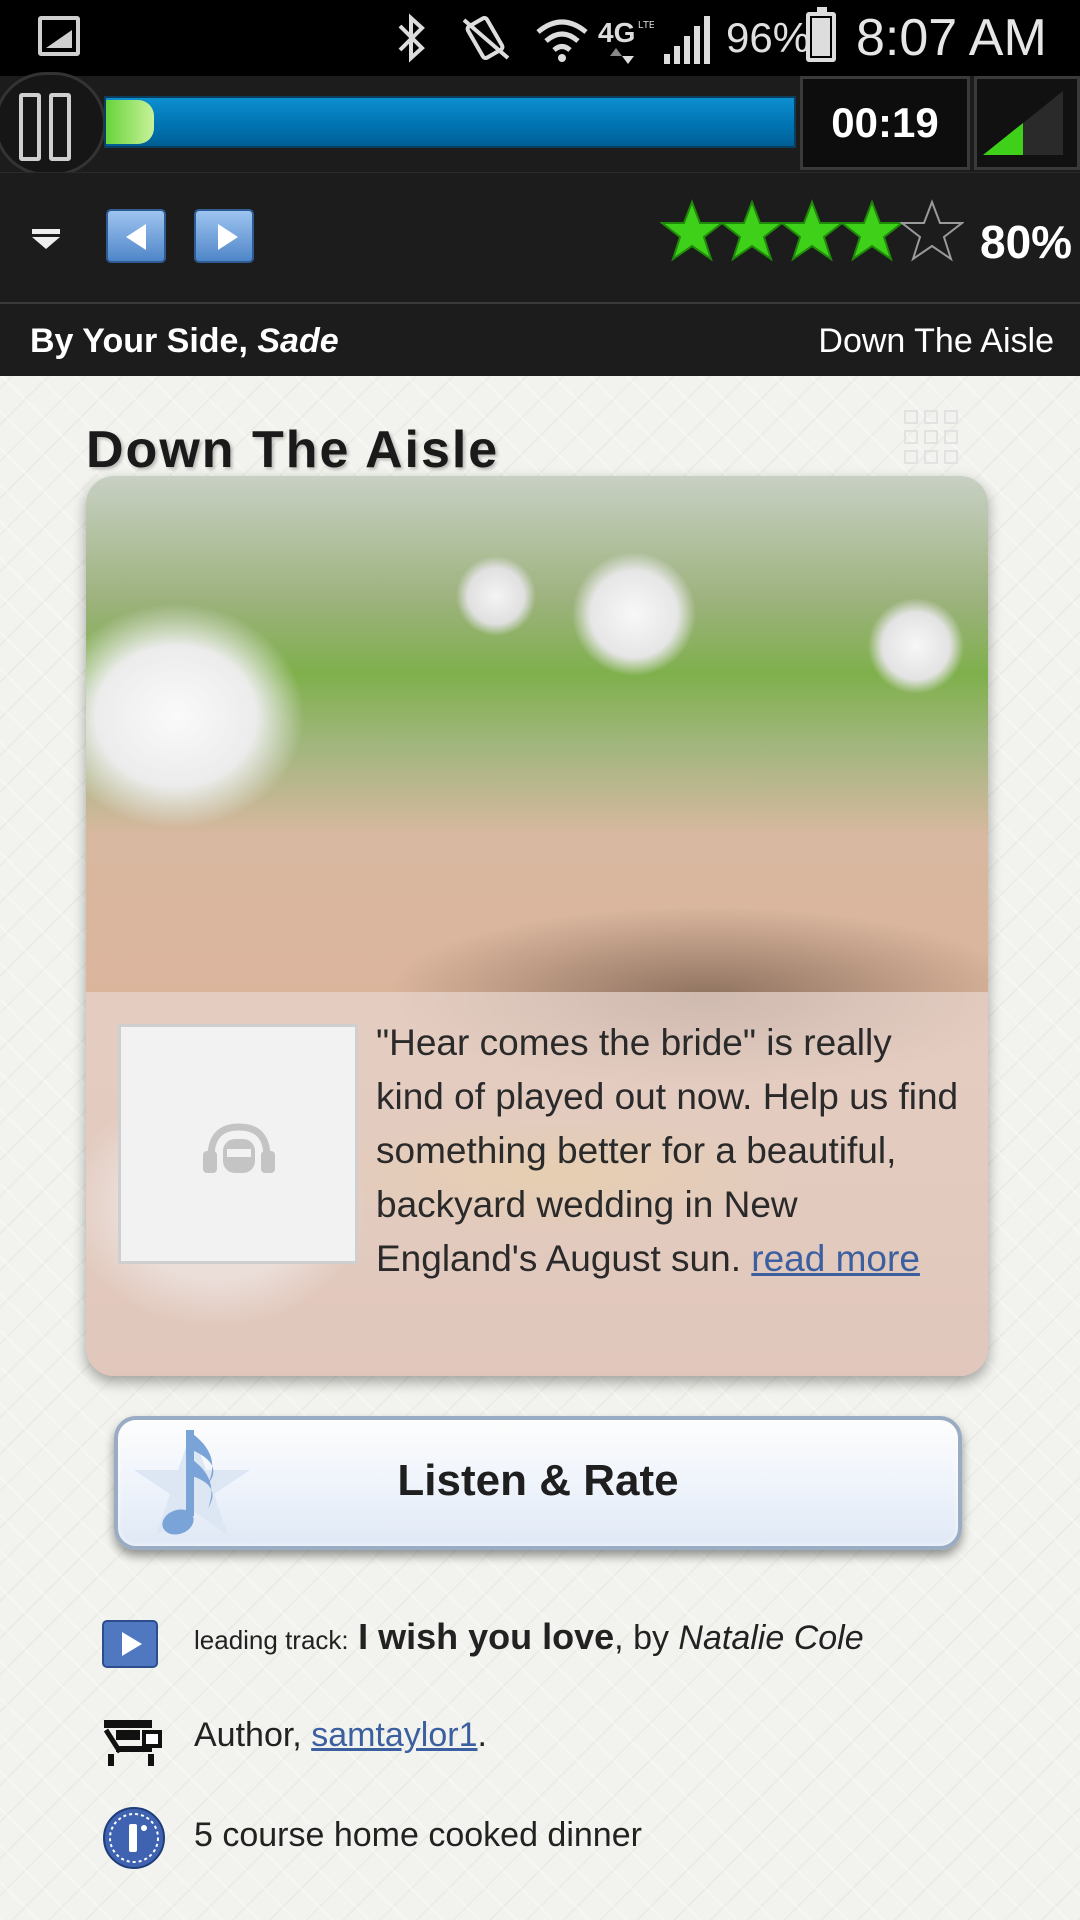 The height and width of the screenshot is (1920, 1080). I want to click on event-text: 5 course home cooked dinner, so click(418, 1835).